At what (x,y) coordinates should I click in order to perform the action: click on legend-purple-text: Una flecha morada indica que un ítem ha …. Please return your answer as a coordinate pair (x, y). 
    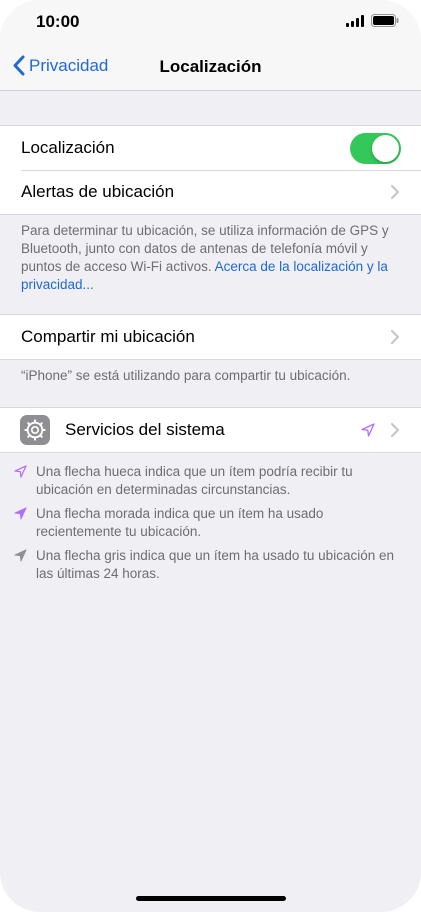
    Looking at the image, I should click on (180, 522).